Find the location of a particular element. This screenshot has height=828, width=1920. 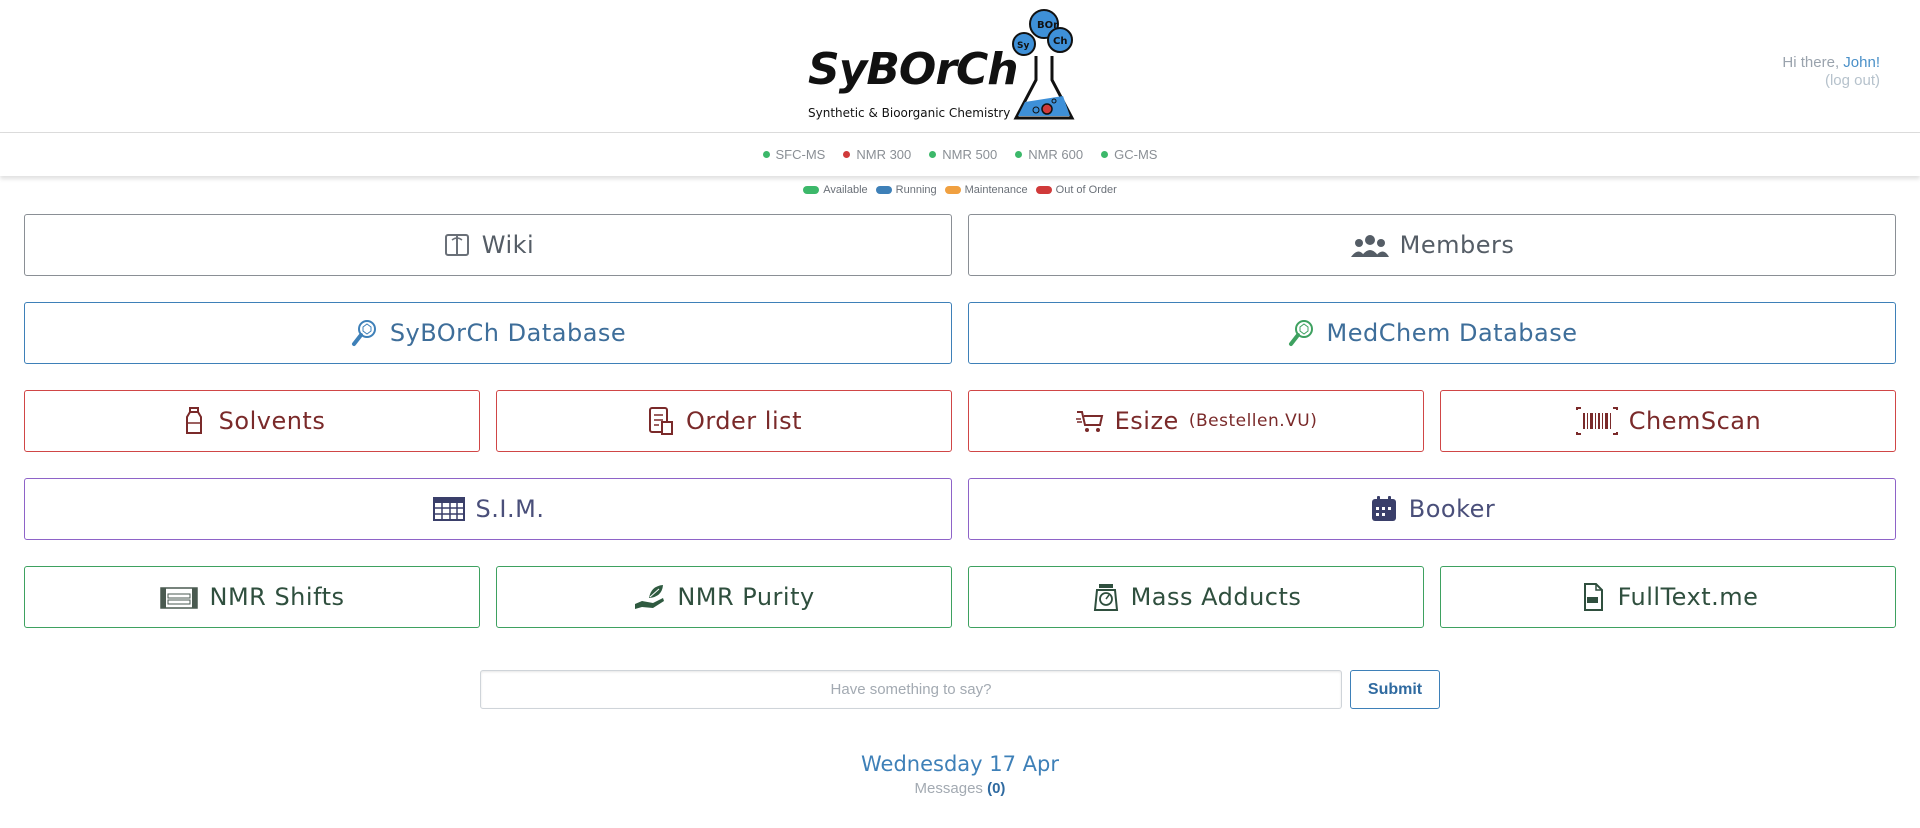

instrument-name: SFC-MS is located at coordinates (800, 154).